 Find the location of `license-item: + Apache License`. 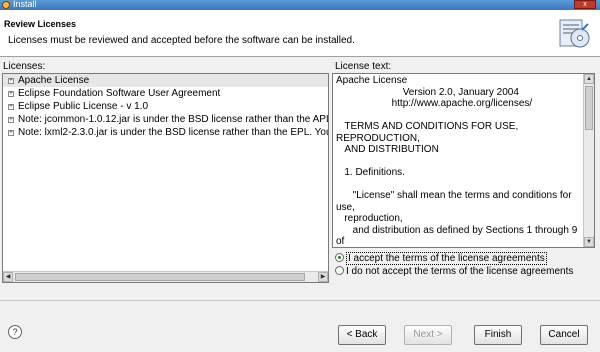

license-item: + Apache License is located at coordinates (165, 80).